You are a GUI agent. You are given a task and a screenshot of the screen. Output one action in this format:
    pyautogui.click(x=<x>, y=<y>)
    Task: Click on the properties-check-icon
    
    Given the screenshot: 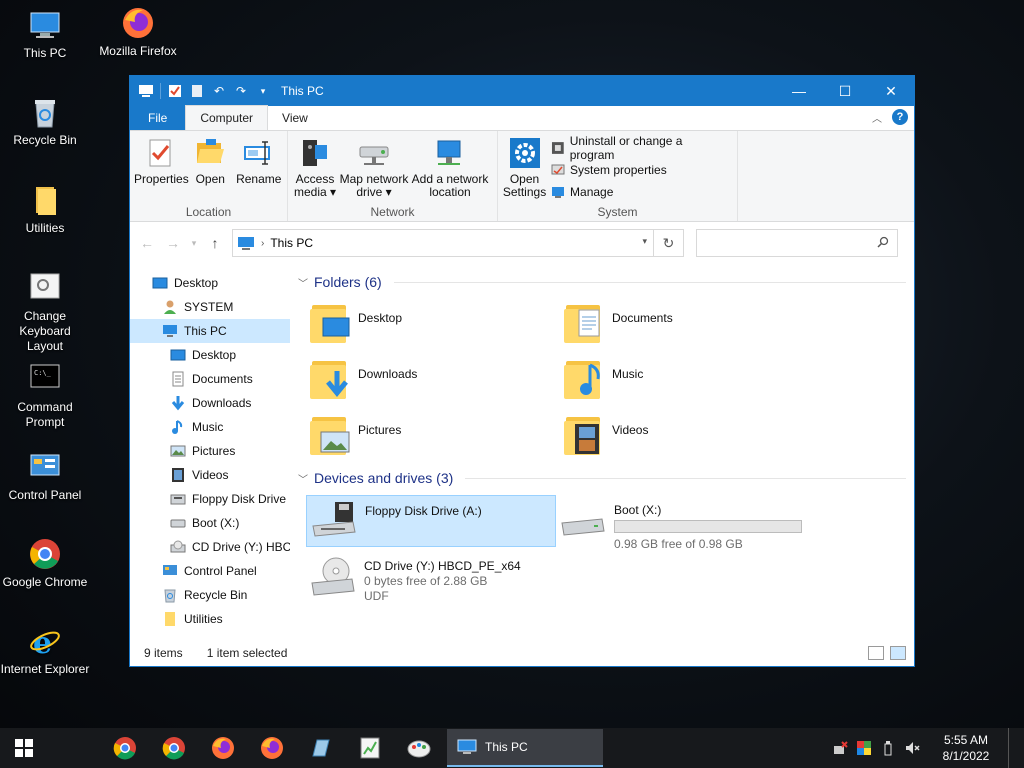 What is the action you would take?
    pyautogui.click(x=175, y=91)
    